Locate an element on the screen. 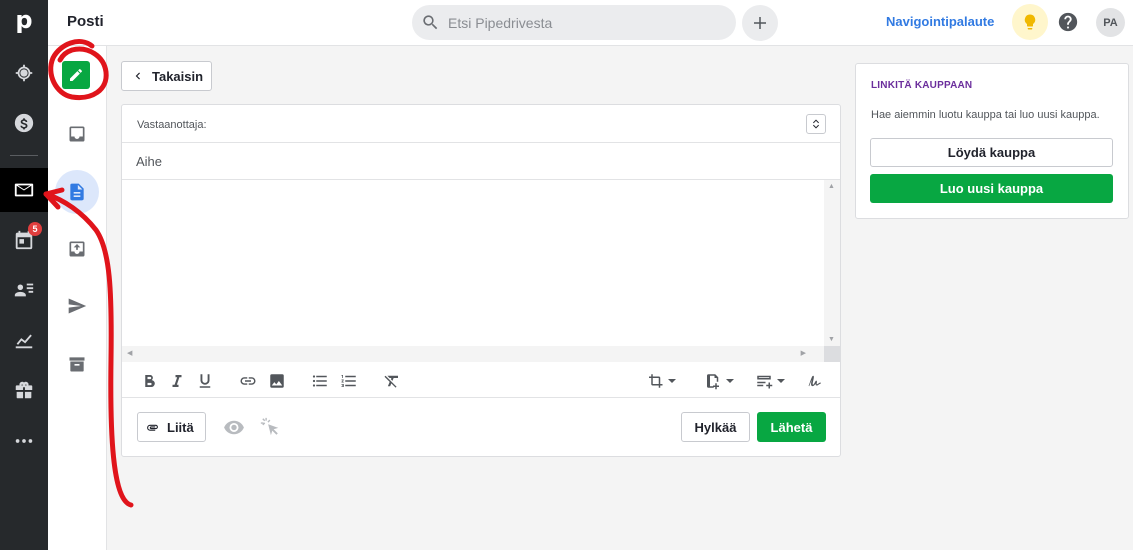  mail-sidebar is located at coordinates (77, 298).